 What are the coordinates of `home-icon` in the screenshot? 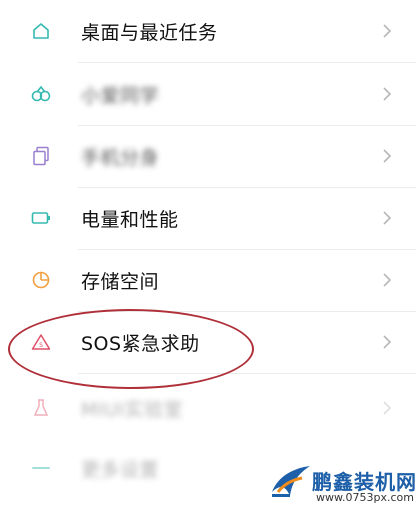 It's located at (41, 31).